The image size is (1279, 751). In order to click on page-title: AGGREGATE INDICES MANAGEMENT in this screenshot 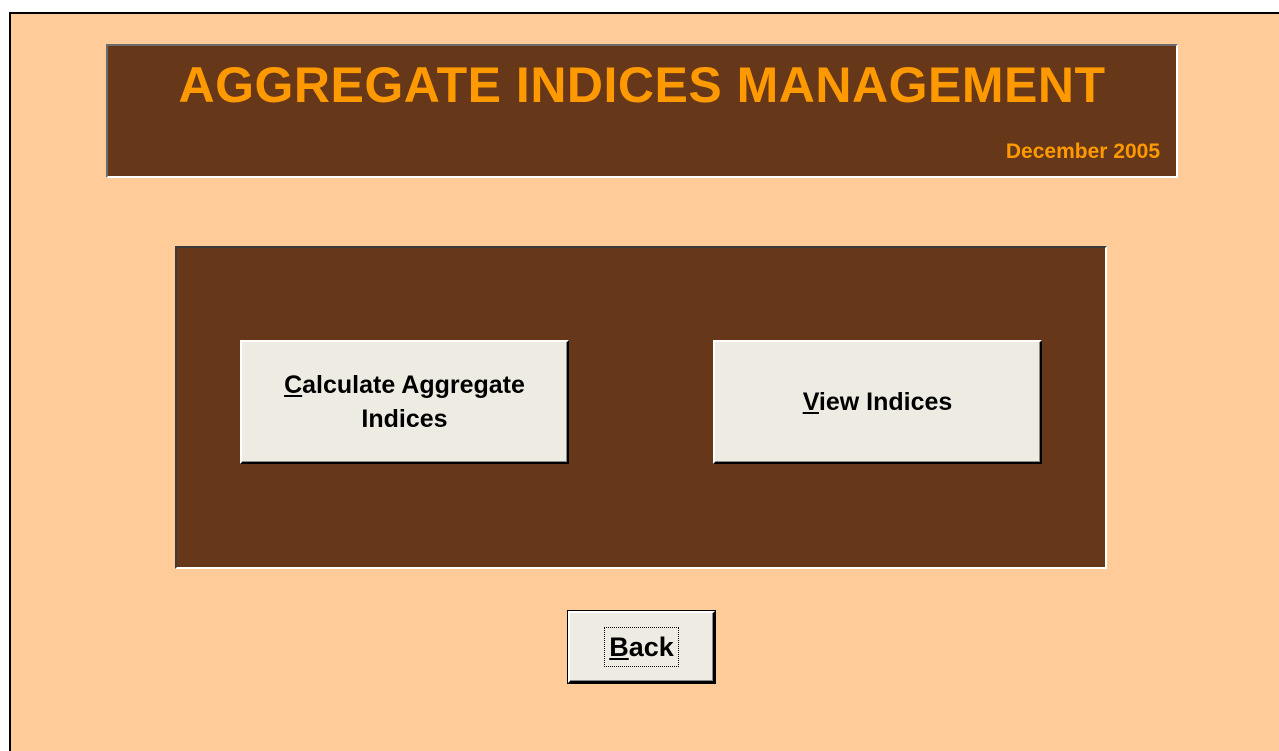, I will do `click(642, 85)`.